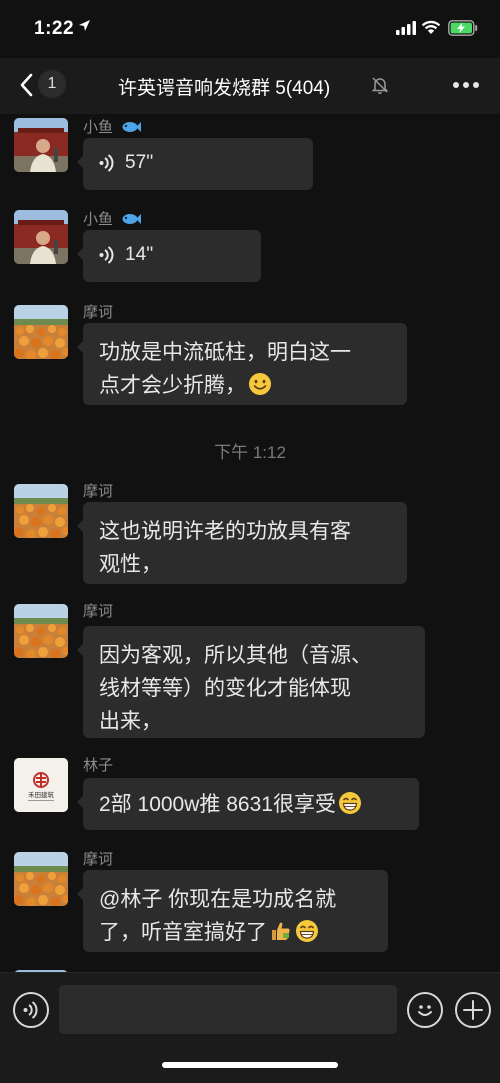 This screenshot has width=500, height=1083. Describe the element at coordinates (235, 934) in the screenshot. I see `message-line: 了，听音室搞好了` at that location.